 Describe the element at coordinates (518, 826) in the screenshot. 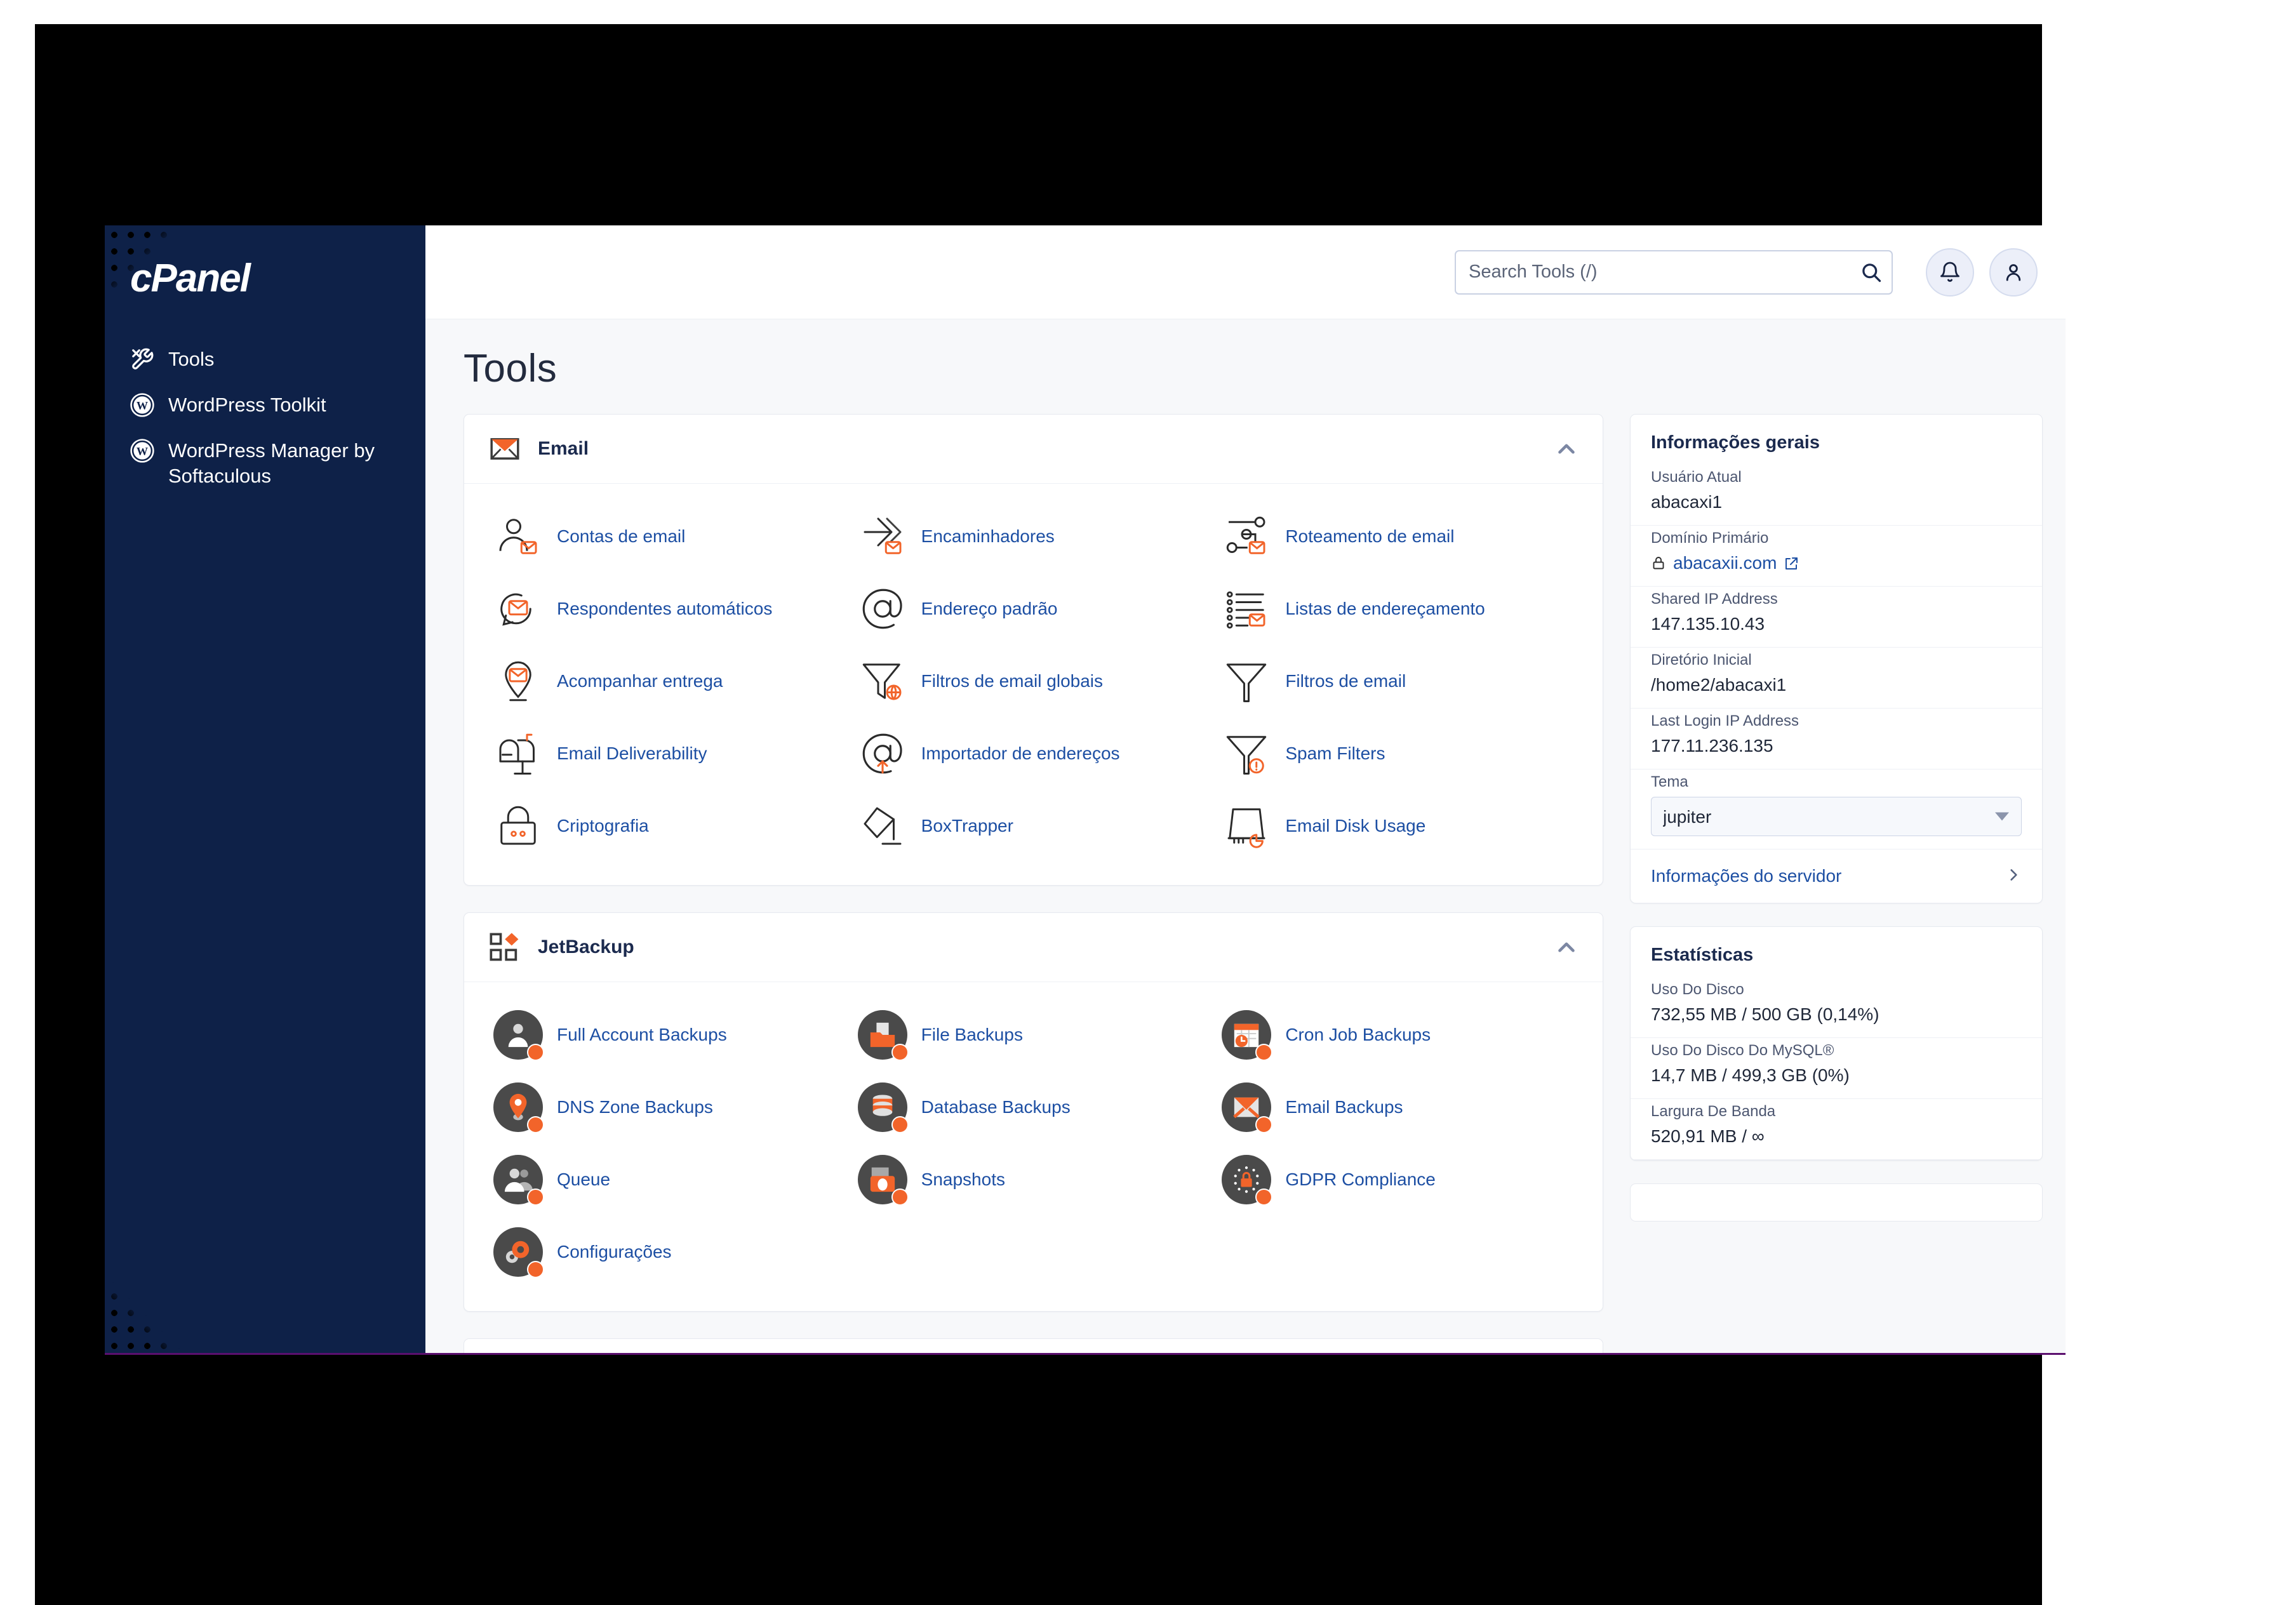

I see `lock-icon` at that location.